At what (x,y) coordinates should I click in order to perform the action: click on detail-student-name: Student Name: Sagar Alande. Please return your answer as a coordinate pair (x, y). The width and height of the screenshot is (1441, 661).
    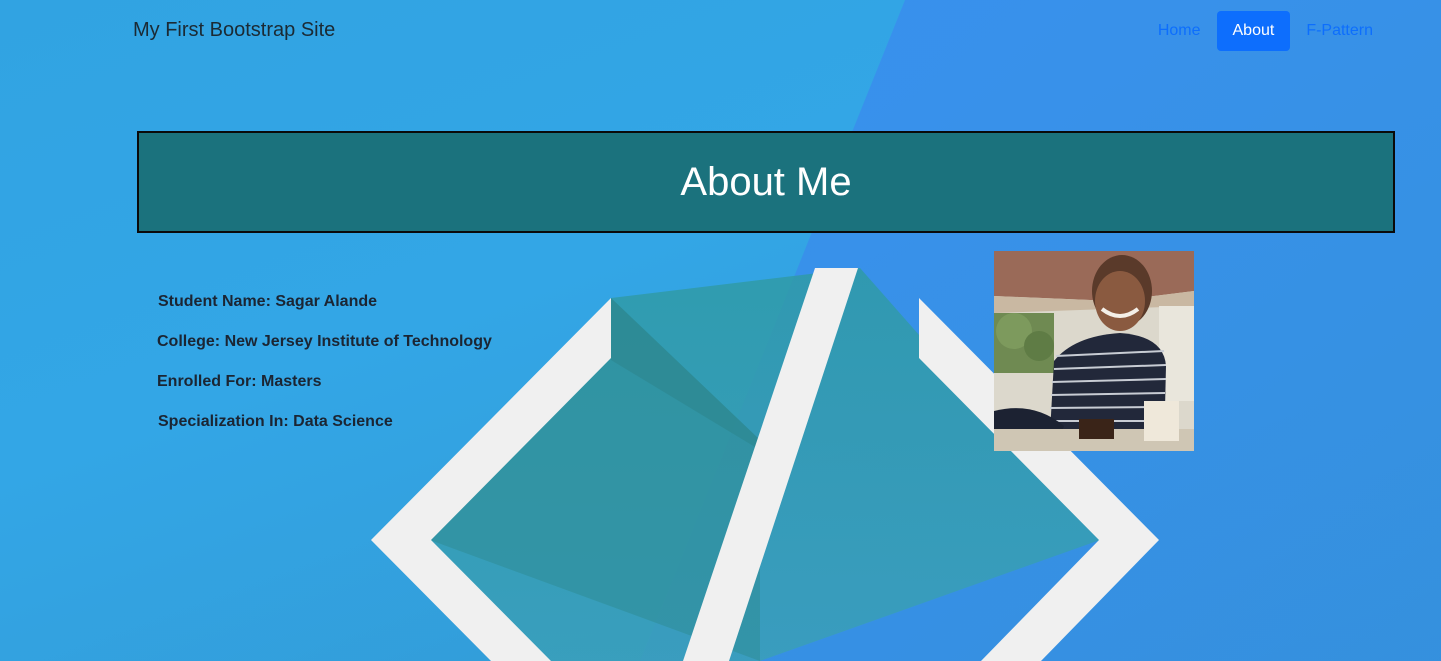
    Looking at the image, I should click on (268, 301).